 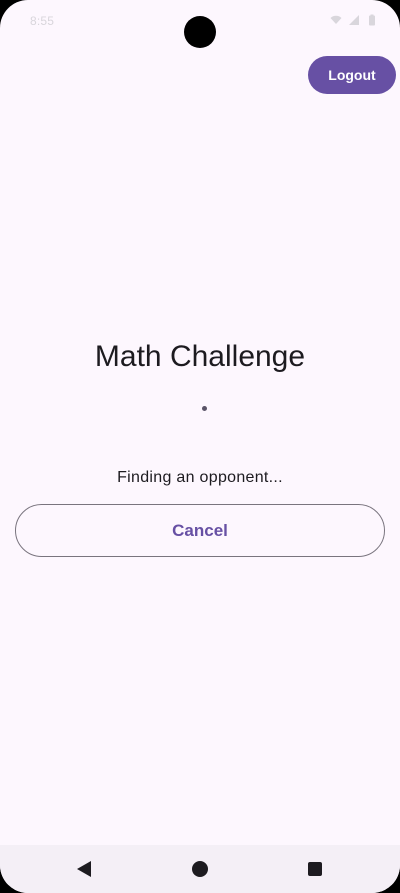 I want to click on home-icon, so click(x=200, y=869).